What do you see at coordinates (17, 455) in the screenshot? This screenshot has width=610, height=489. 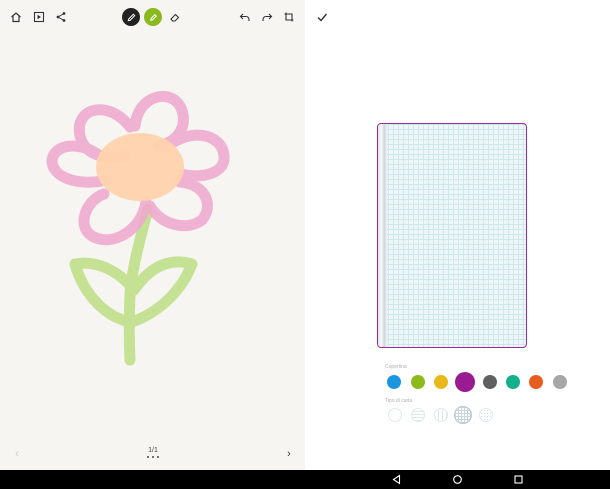 I see `previous-page-icon: ‹` at bounding box center [17, 455].